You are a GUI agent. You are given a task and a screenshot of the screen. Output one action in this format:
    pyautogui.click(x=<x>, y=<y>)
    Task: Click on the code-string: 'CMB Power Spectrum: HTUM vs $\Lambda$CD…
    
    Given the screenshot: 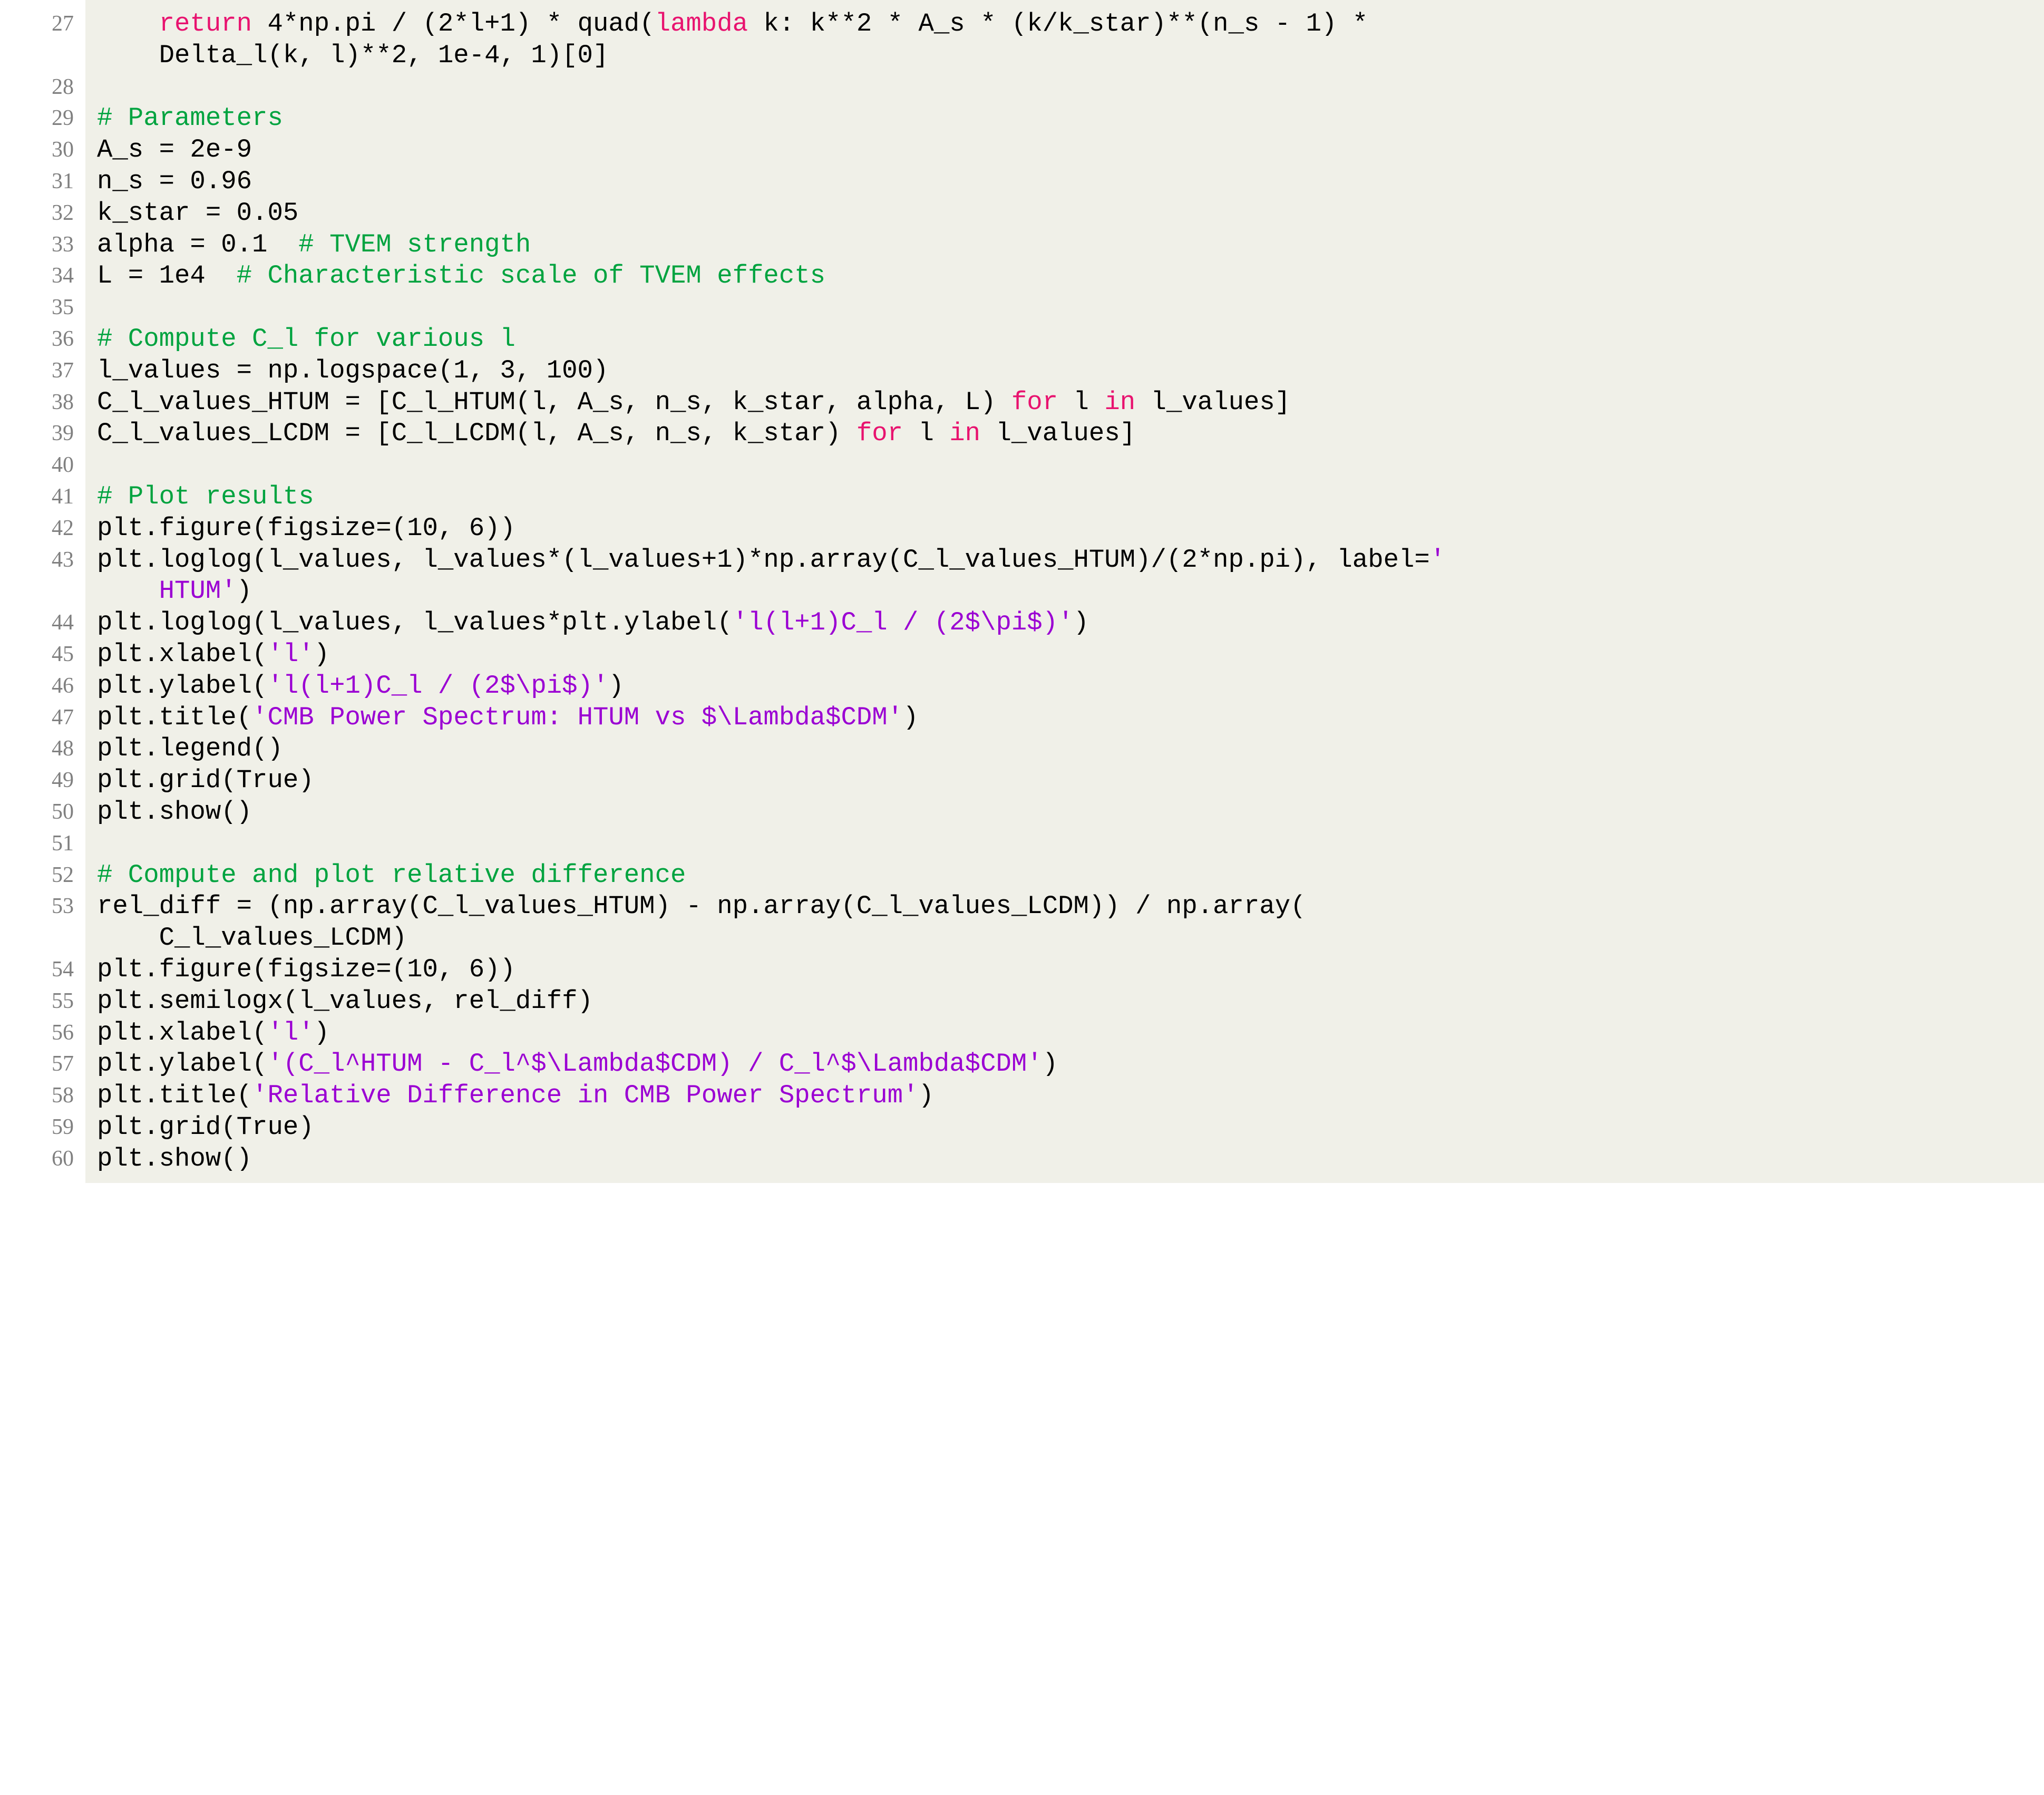 What is the action you would take?
    pyautogui.click(x=578, y=717)
    